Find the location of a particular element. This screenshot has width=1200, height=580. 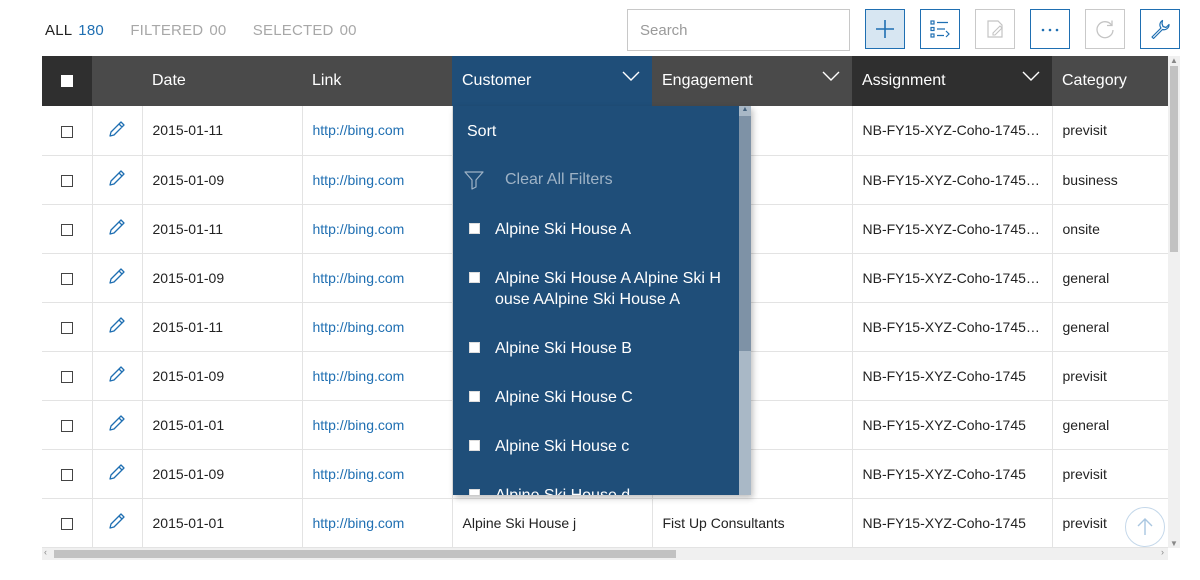

cell-assignment: NB-FY15-XYZ-Coho-1745 is located at coordinates (952, 425).